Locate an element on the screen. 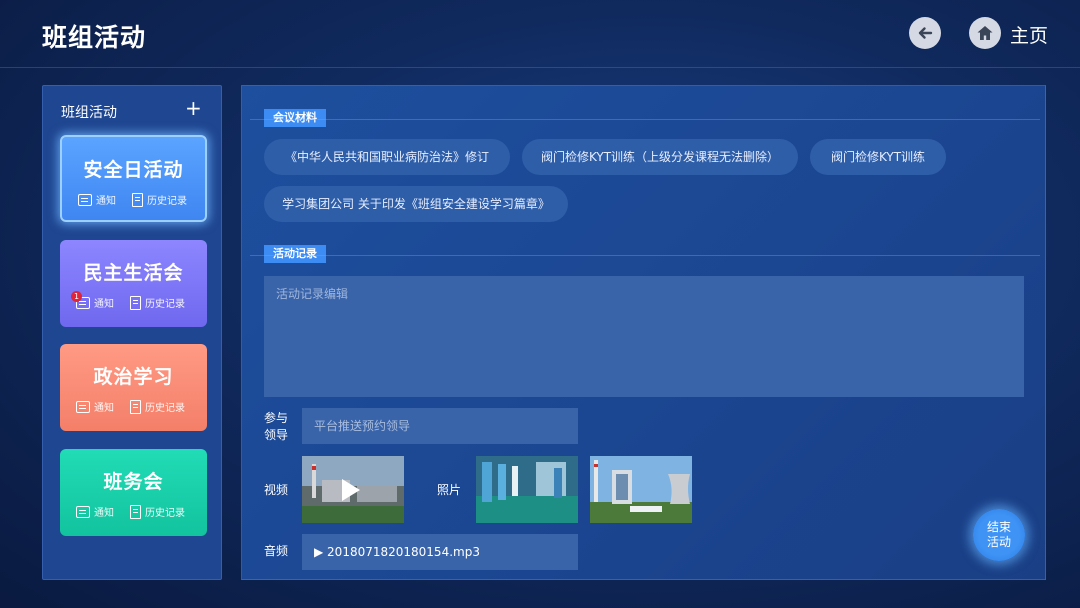  leader-input: 平台推送预约领导 is located at coordinates (440, 426).